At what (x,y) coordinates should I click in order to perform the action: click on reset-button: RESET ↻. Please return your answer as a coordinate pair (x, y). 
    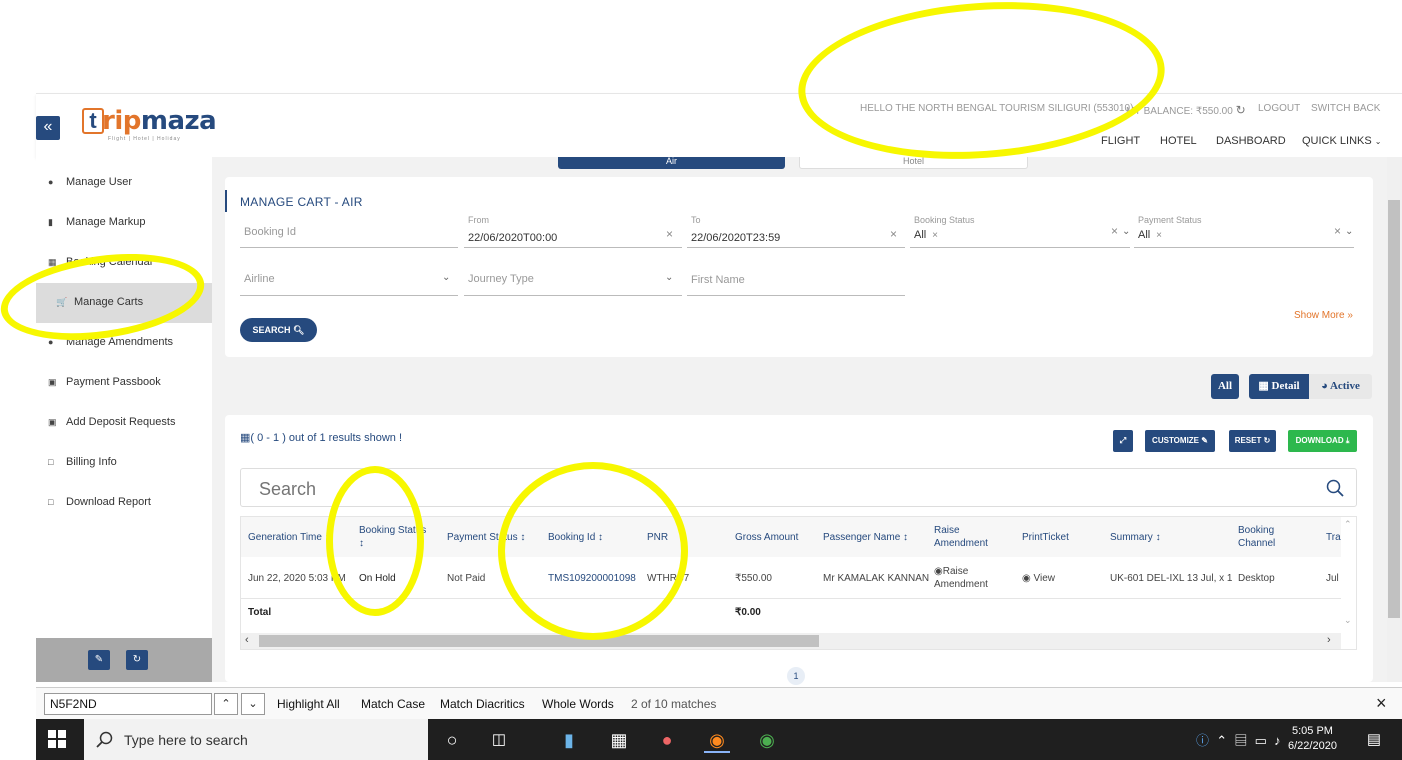
    Looking at the image, I should click on (1252, 441).